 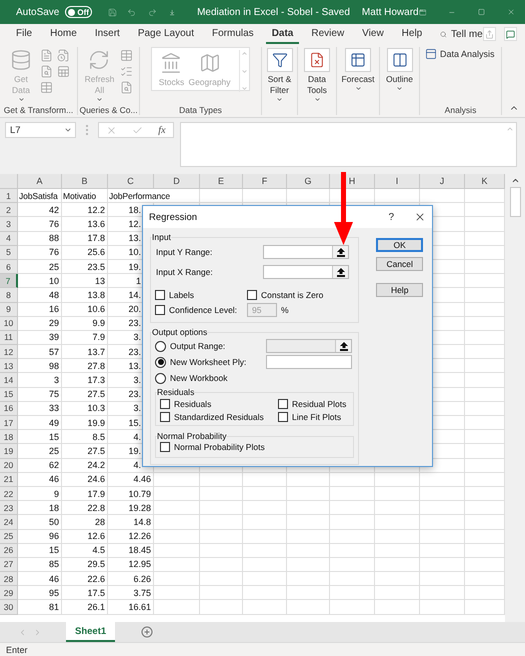 What do you see at coordinates (199, 378) in the screenshot?
I see `option-label: New Workbook` at bounding box center [199, 378].